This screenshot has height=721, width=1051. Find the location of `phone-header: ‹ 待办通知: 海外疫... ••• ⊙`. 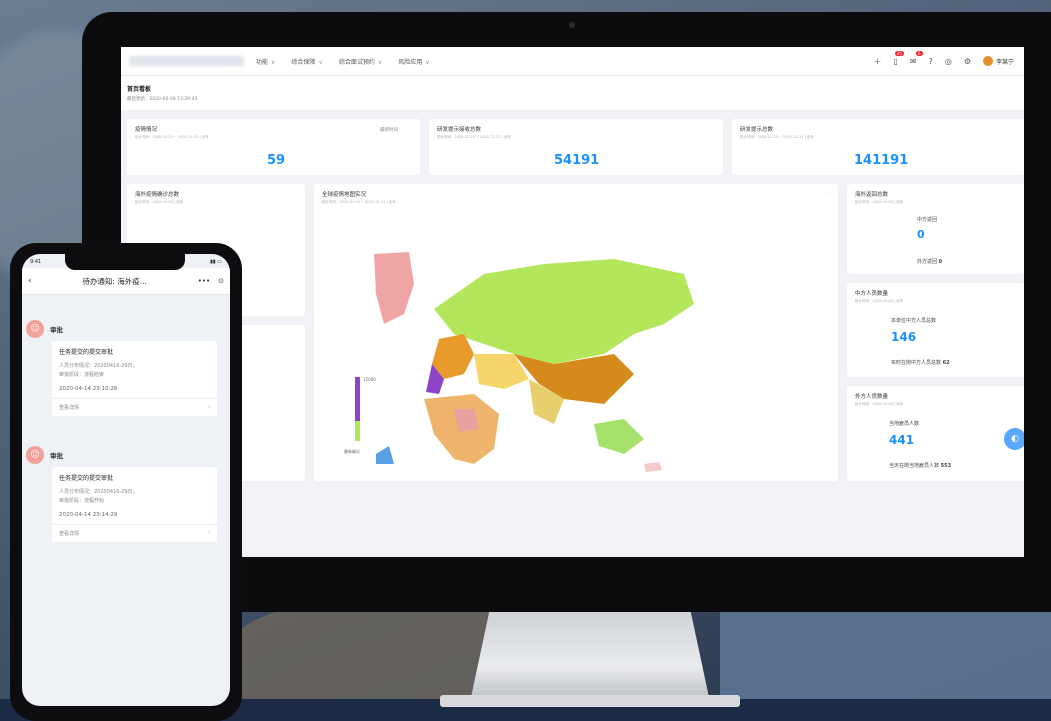

phone-header: ‹ 待办通知: 海外疫... ••• ⊙ is located at coordinates (126, 281).